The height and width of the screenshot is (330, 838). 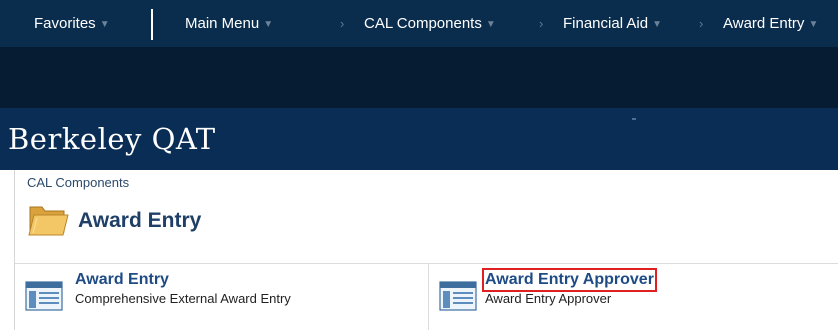 What do you see at coordinates (606, 23) in the screenshot?
I see `nav-financial-aid-label: Financial Aid` at bounding box center [606, 23].